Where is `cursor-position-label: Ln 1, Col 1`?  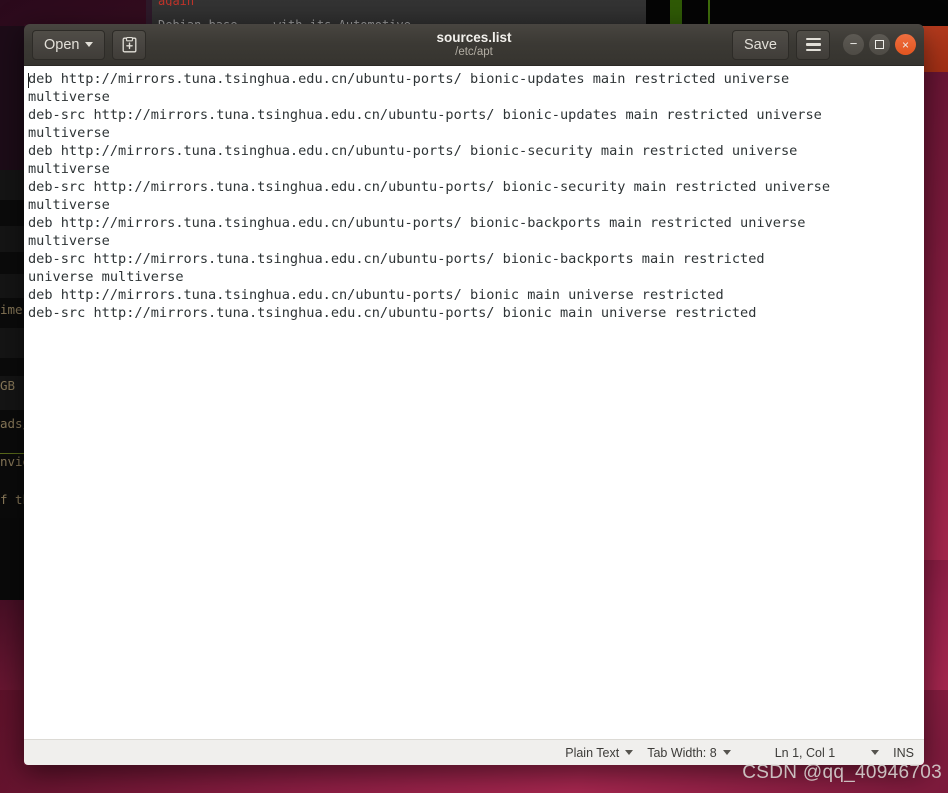
cursor-position-label: Ln 1, Col 1 is located at coordinates (805, 752).